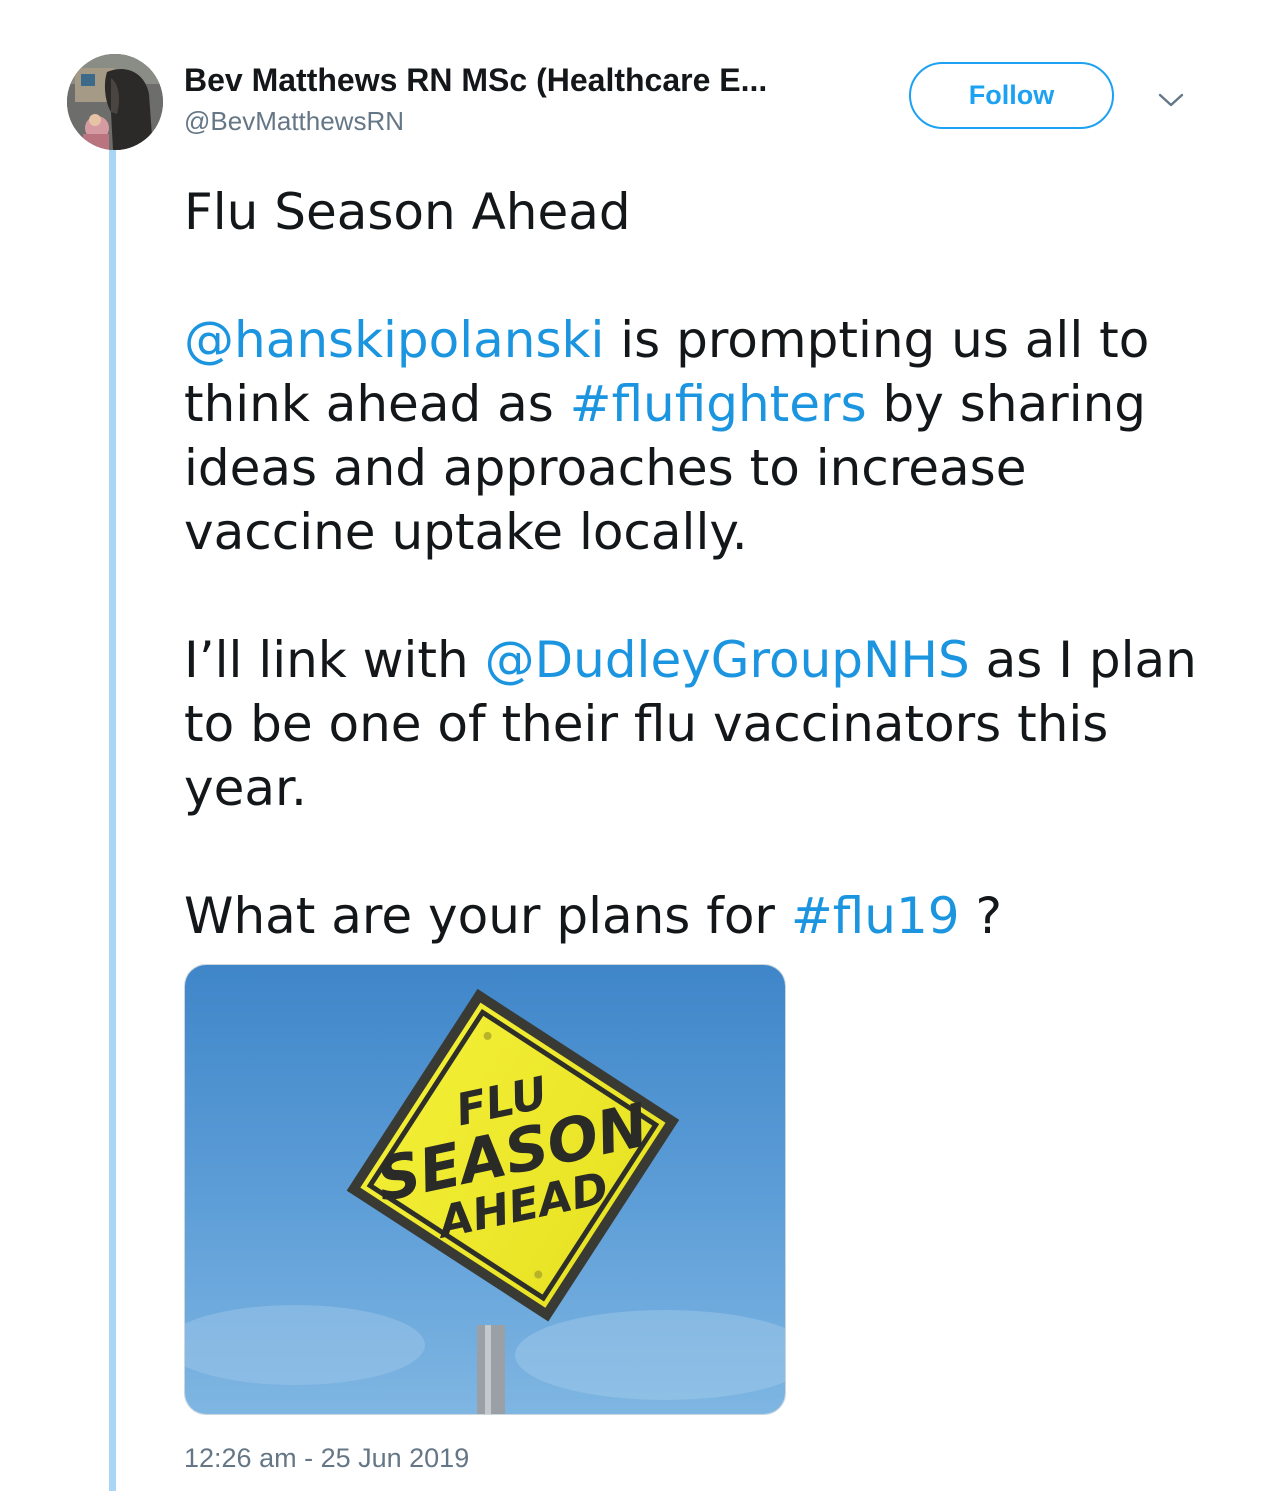 This screenshot has height=1491, width=1262. I want to click on hashtag-link: #flu19, so click(875, 916).